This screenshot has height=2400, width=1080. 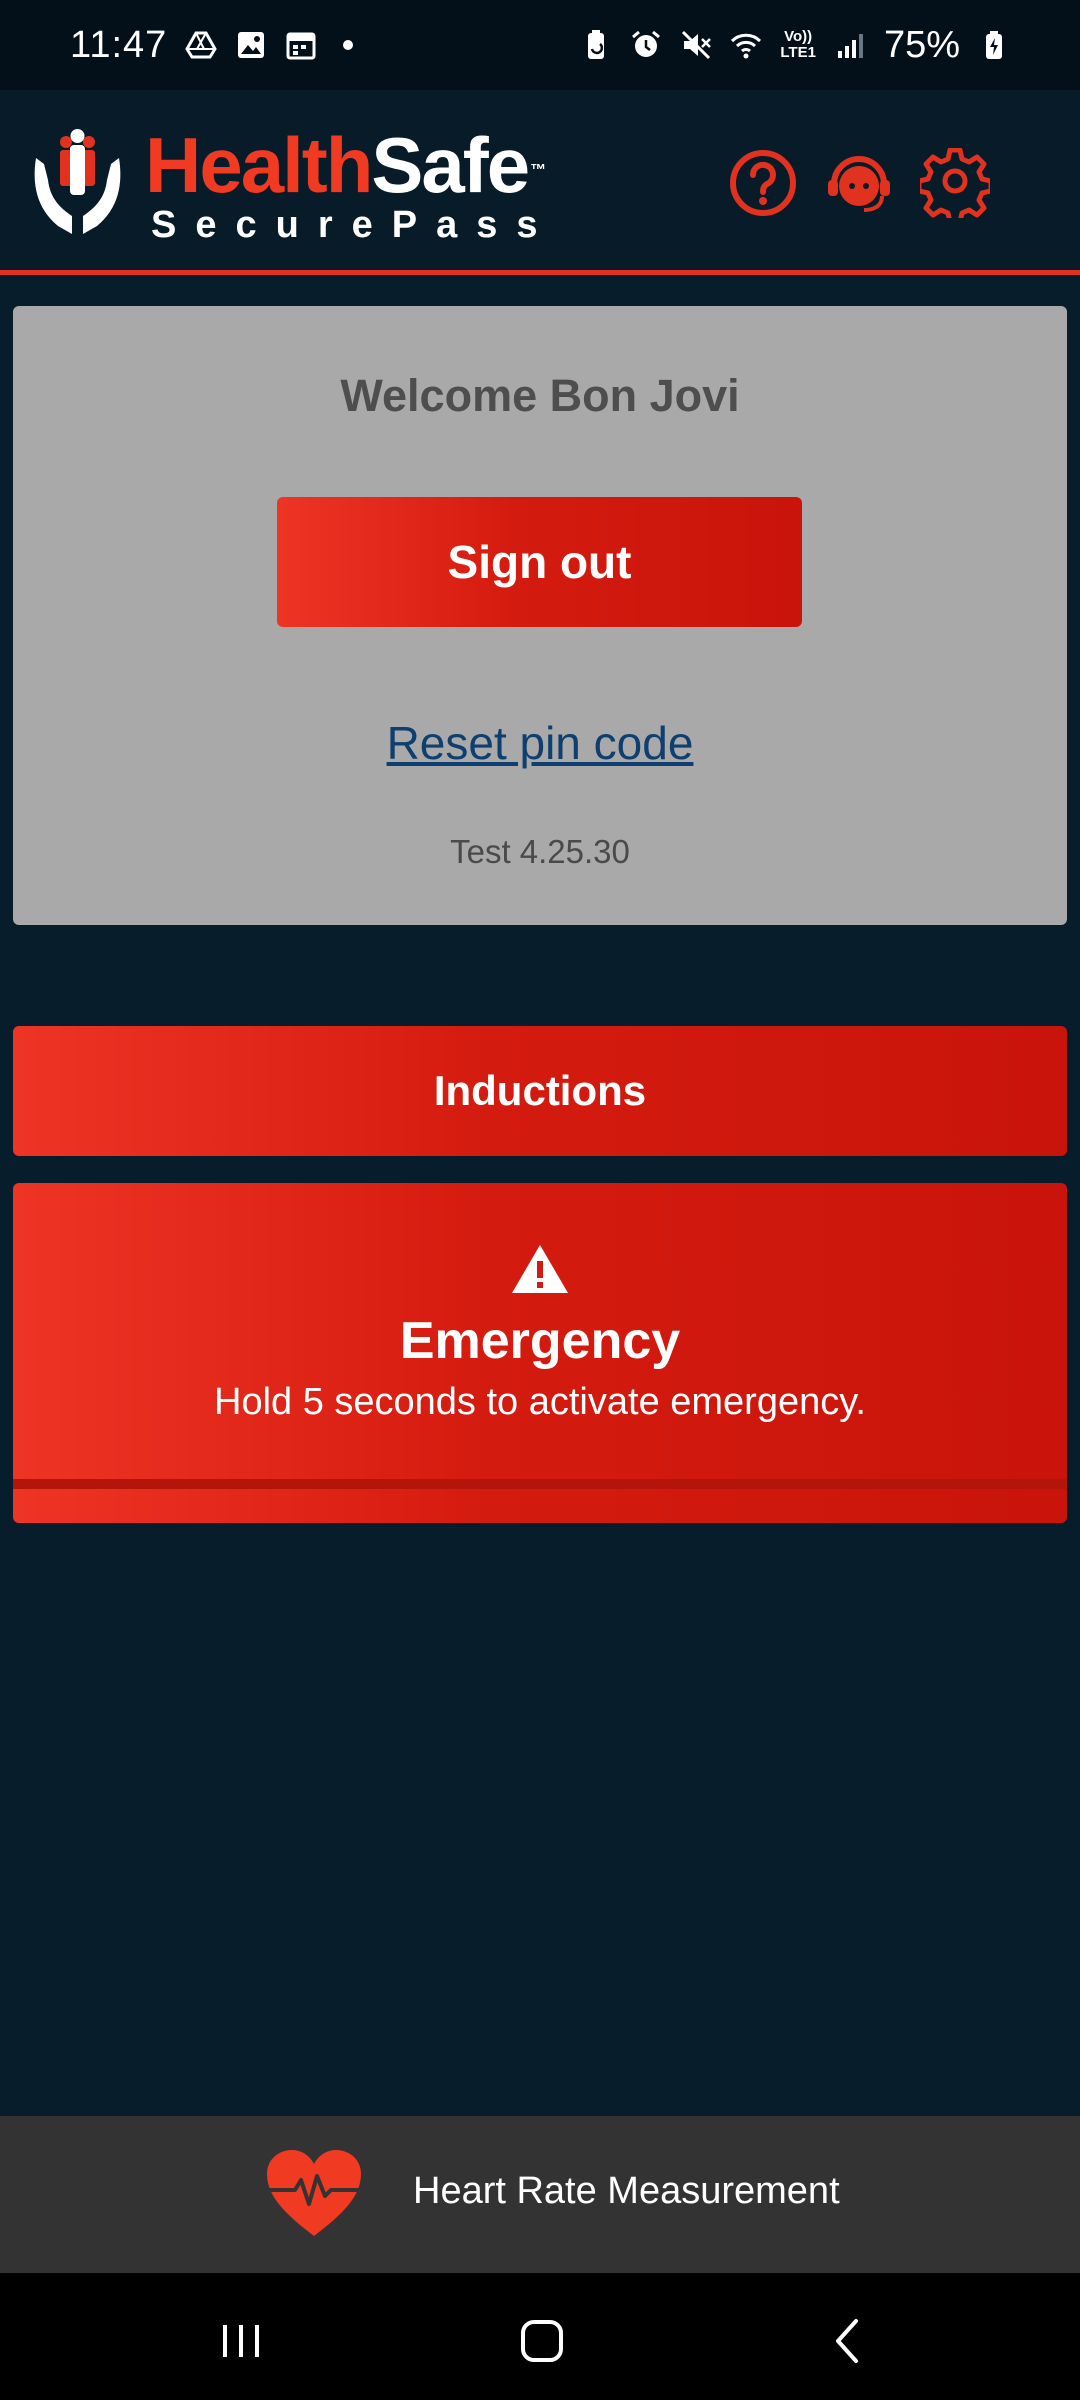 What do you see at coordinates (955, 183) in the screenshot?
I see `settings-icon` at bounding box center [955, 183].